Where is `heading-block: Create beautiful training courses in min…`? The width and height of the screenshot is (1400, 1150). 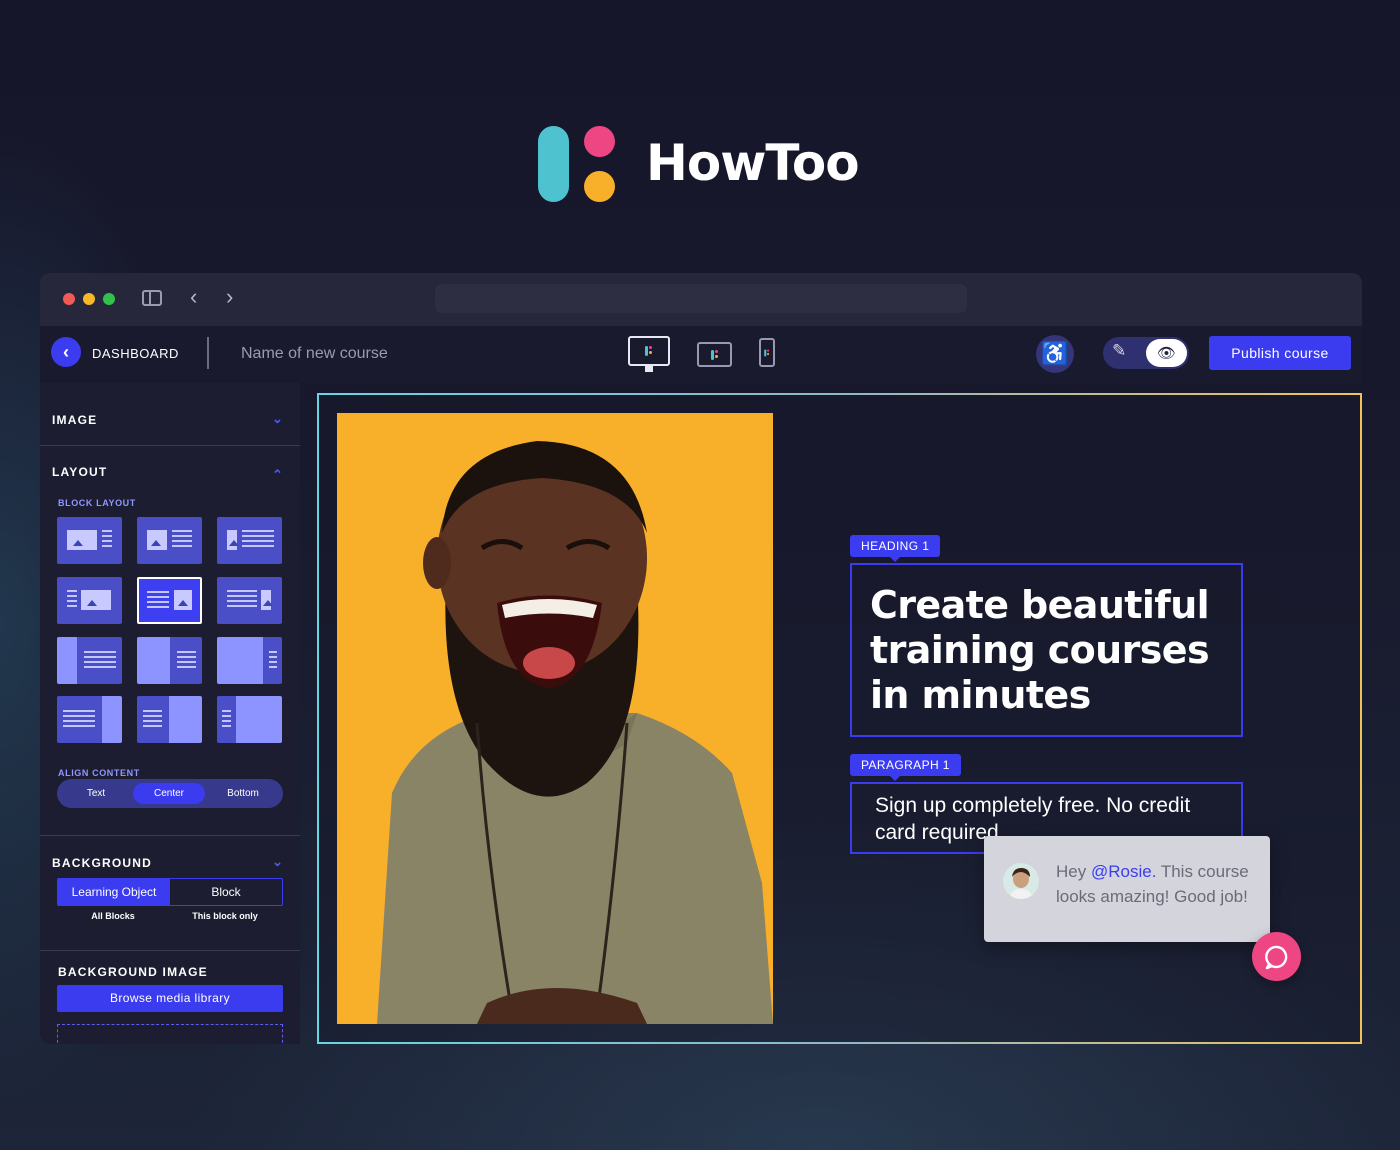
heading-block: Create beautiful training courses in min… is located at coordinates (1046, 650).